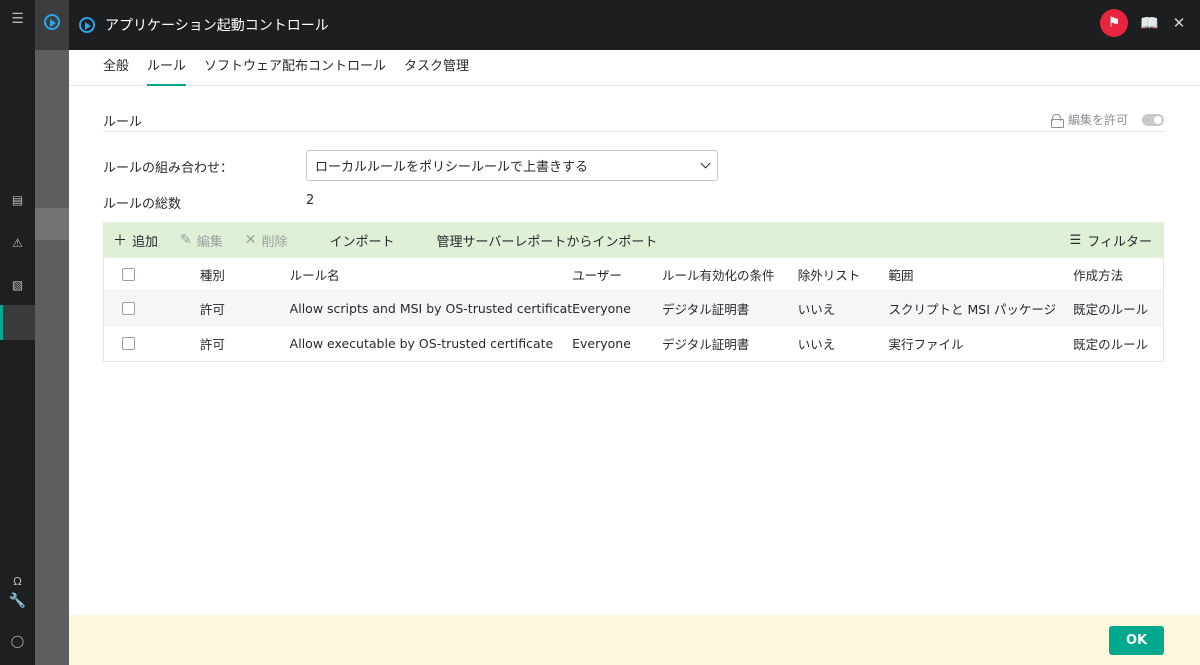 The height and width of the screenshot is (665, 1200). I want to click on column-rule-name: ルール名, so click(431, 274).